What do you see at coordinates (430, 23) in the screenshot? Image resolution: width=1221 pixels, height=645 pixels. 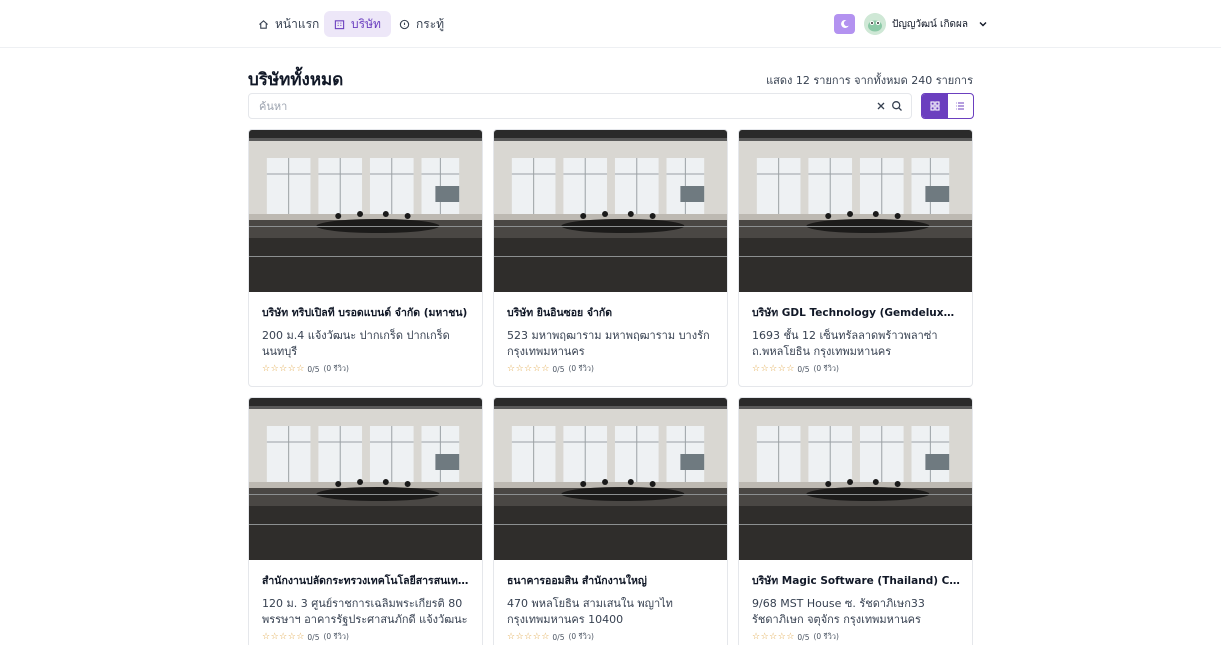 I see `nav-board-label: กระทู้` at bounding box center [430, 23].